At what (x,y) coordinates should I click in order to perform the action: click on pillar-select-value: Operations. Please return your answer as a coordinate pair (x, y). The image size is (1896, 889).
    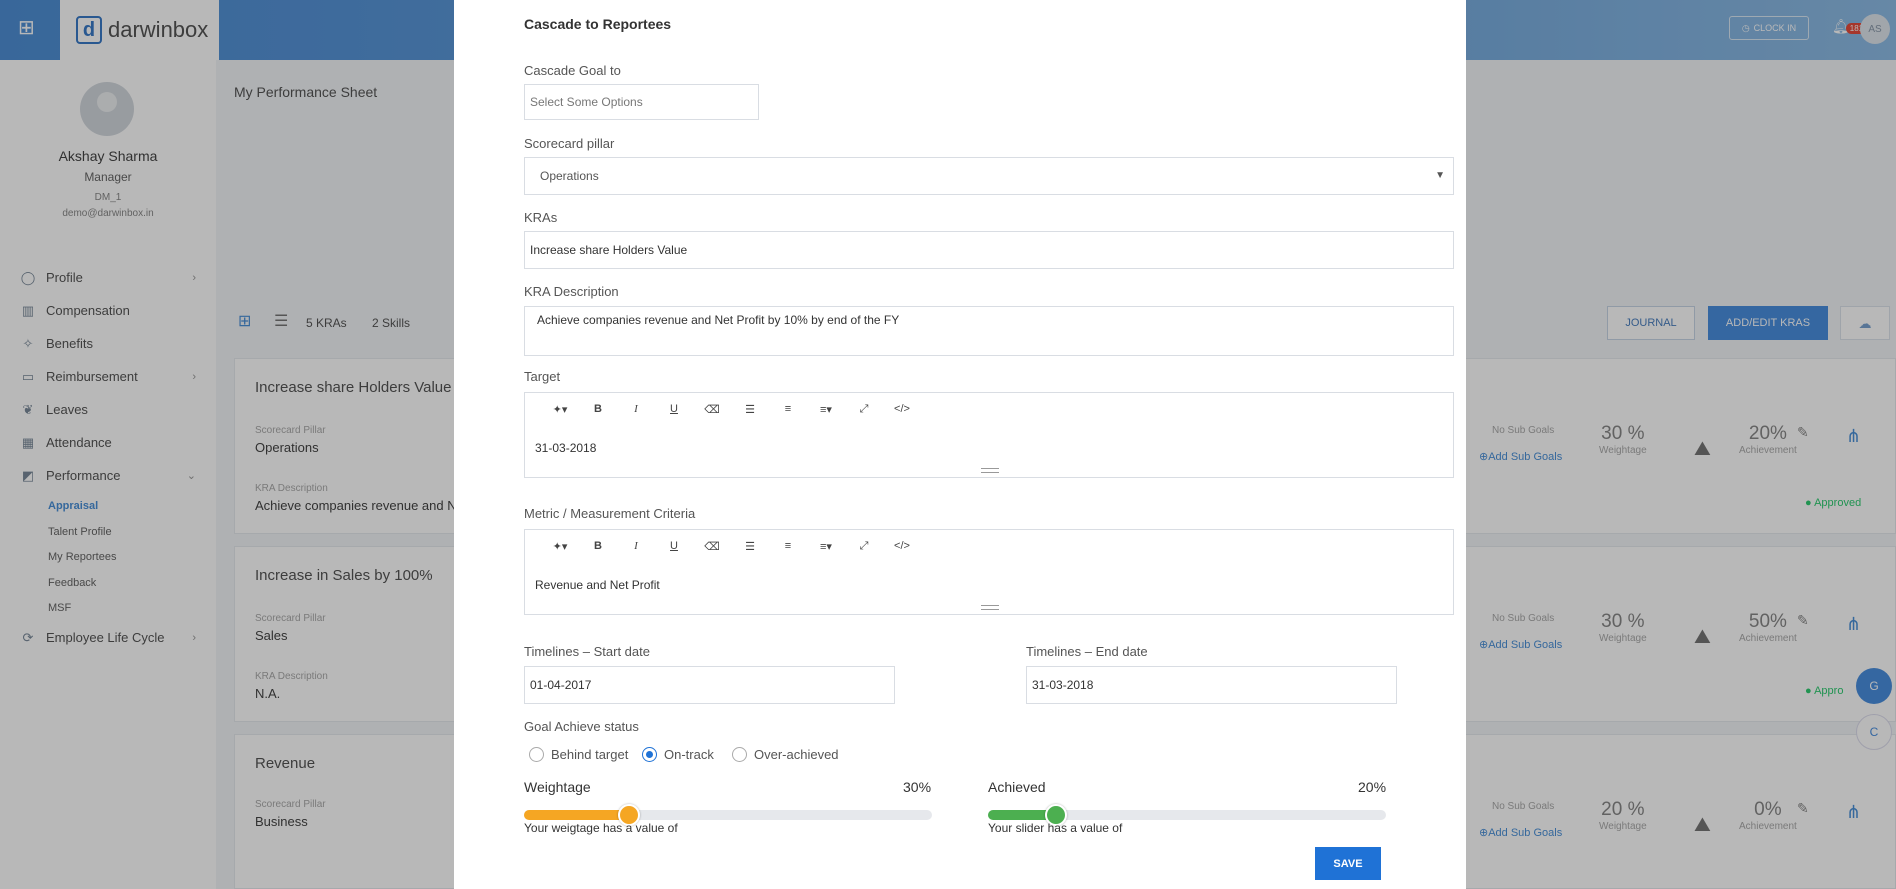
    Looking at the image, I should click on (569, 176).